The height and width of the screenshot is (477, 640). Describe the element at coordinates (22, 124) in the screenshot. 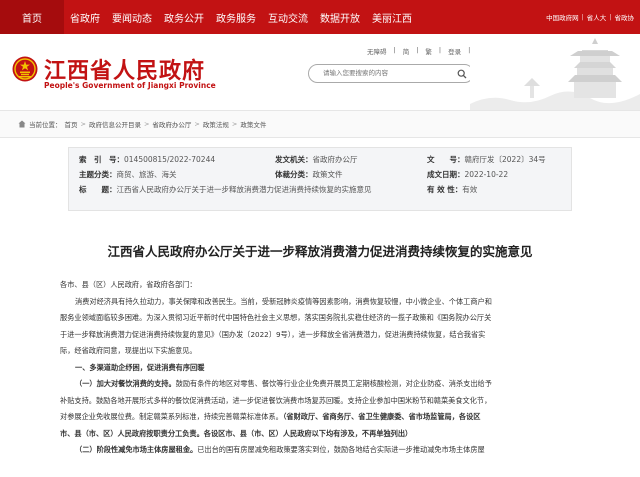

I see `home-location-icon` at that location.